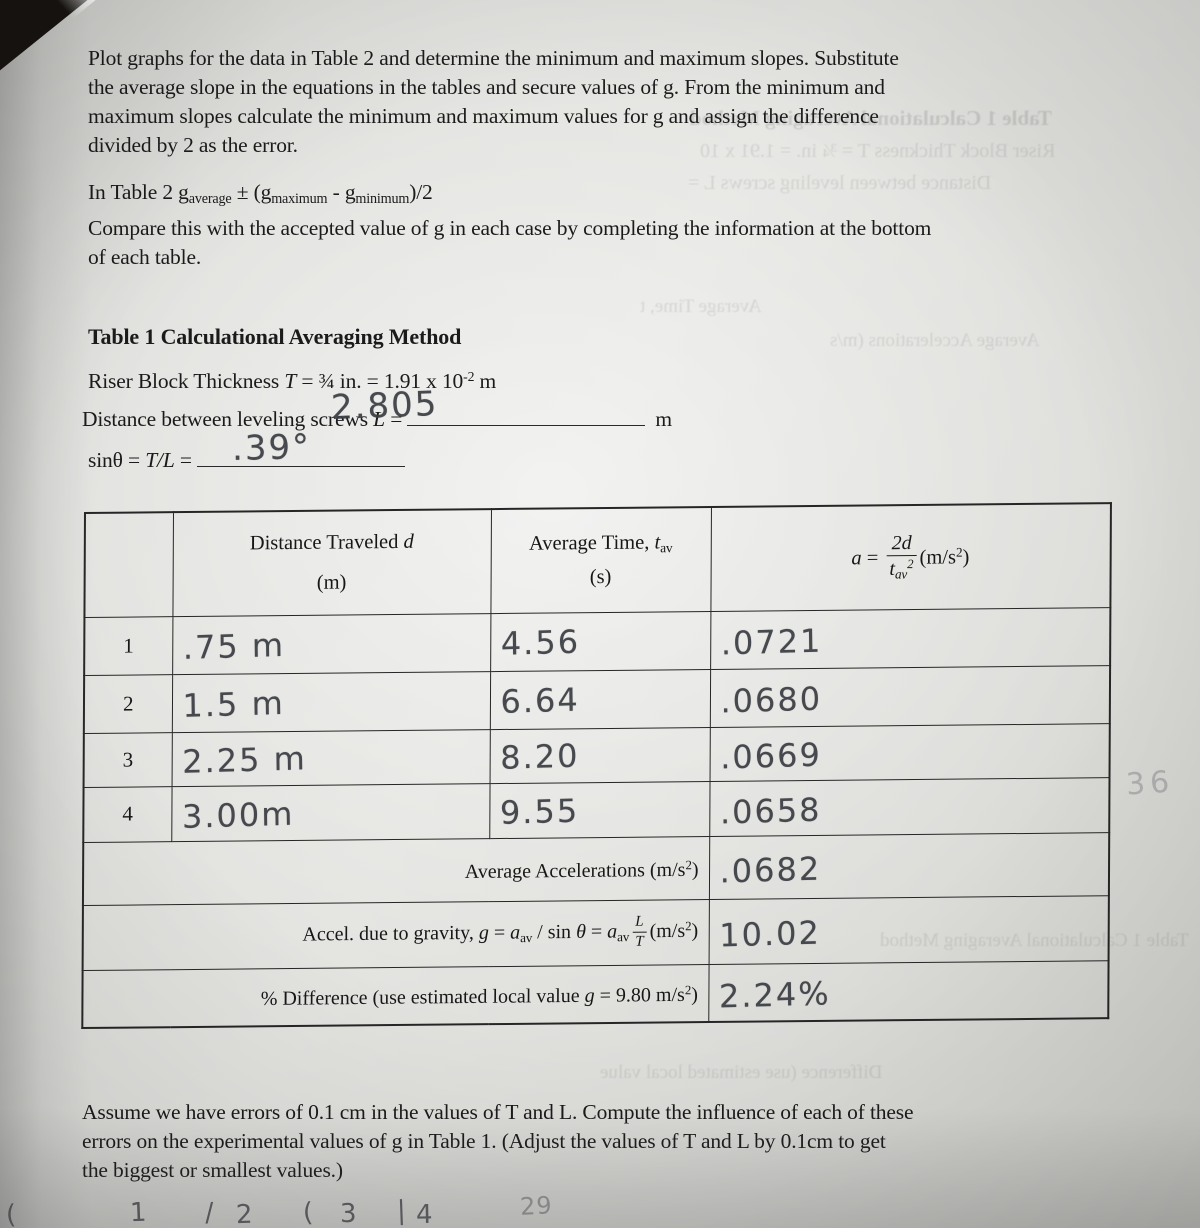  Describe the element at coordinates (308, 1212) in the screenshot. I see `bottom-scribble-slash-2: (` at that location.